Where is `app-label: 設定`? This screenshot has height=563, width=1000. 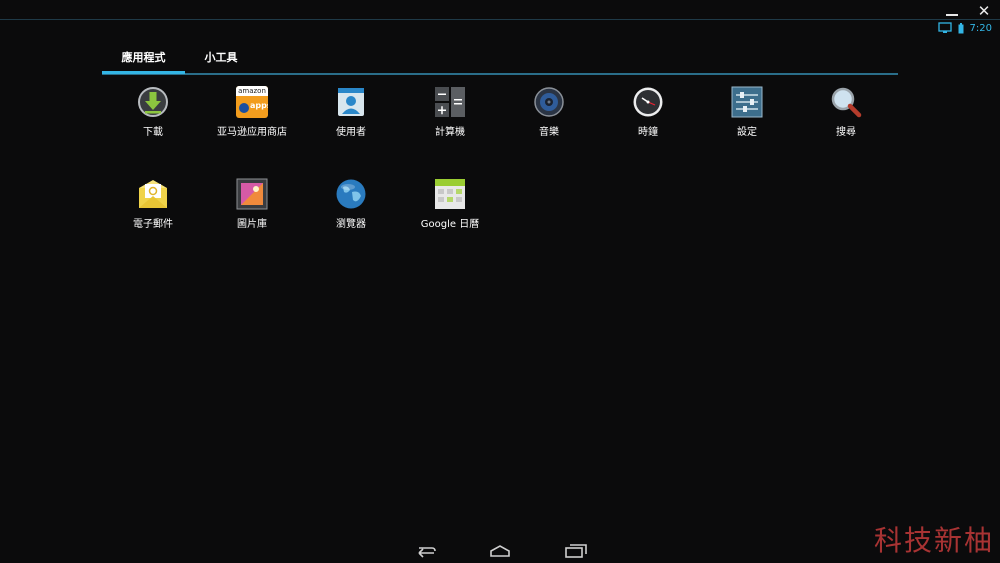 app-label: 設定 is located at coordinates (747, 132).